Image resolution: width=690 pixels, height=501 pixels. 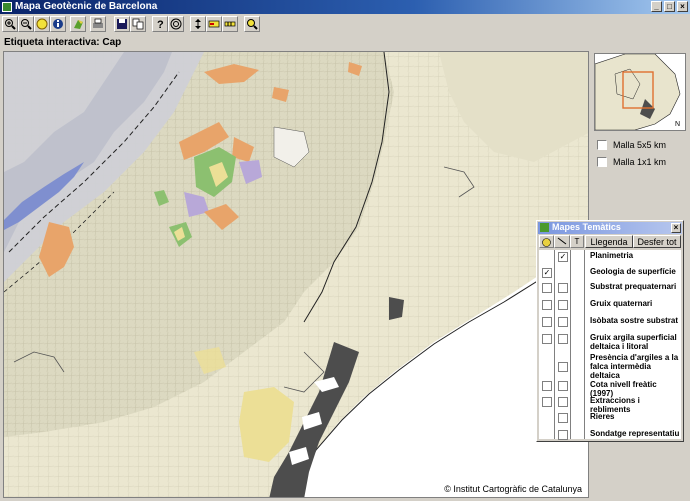 I want to click on overview-map: N, so click(x=640, y=92).